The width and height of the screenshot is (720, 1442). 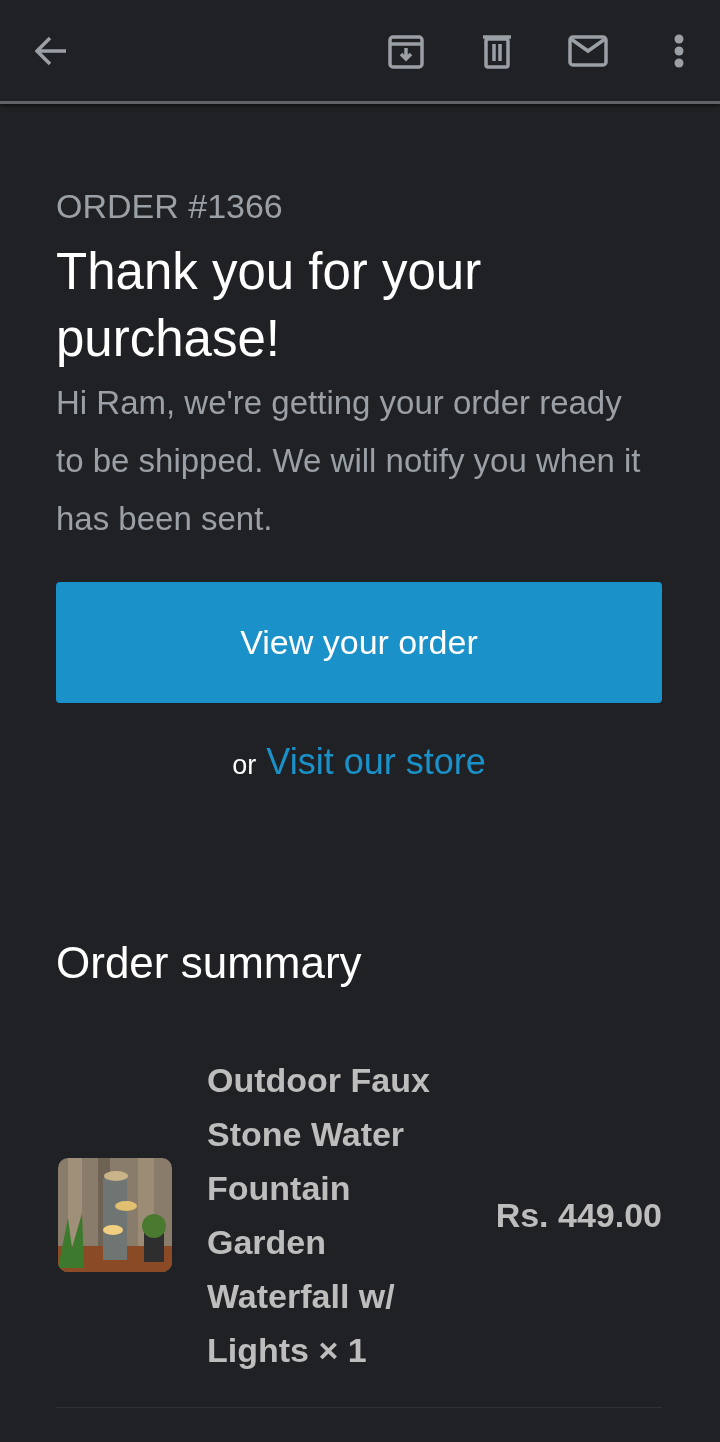 What do you see at coordinates (209, 963) in the screenshot?
I see `order-summary-heading: Order summary` at bounding box center [209, 963].